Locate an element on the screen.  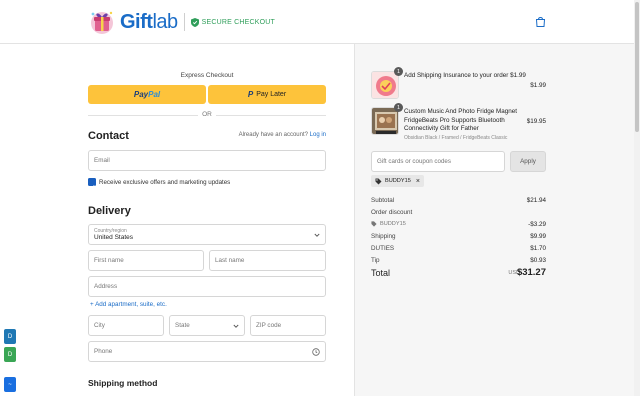
help-circle-icon is located at coordinates (316, 352).